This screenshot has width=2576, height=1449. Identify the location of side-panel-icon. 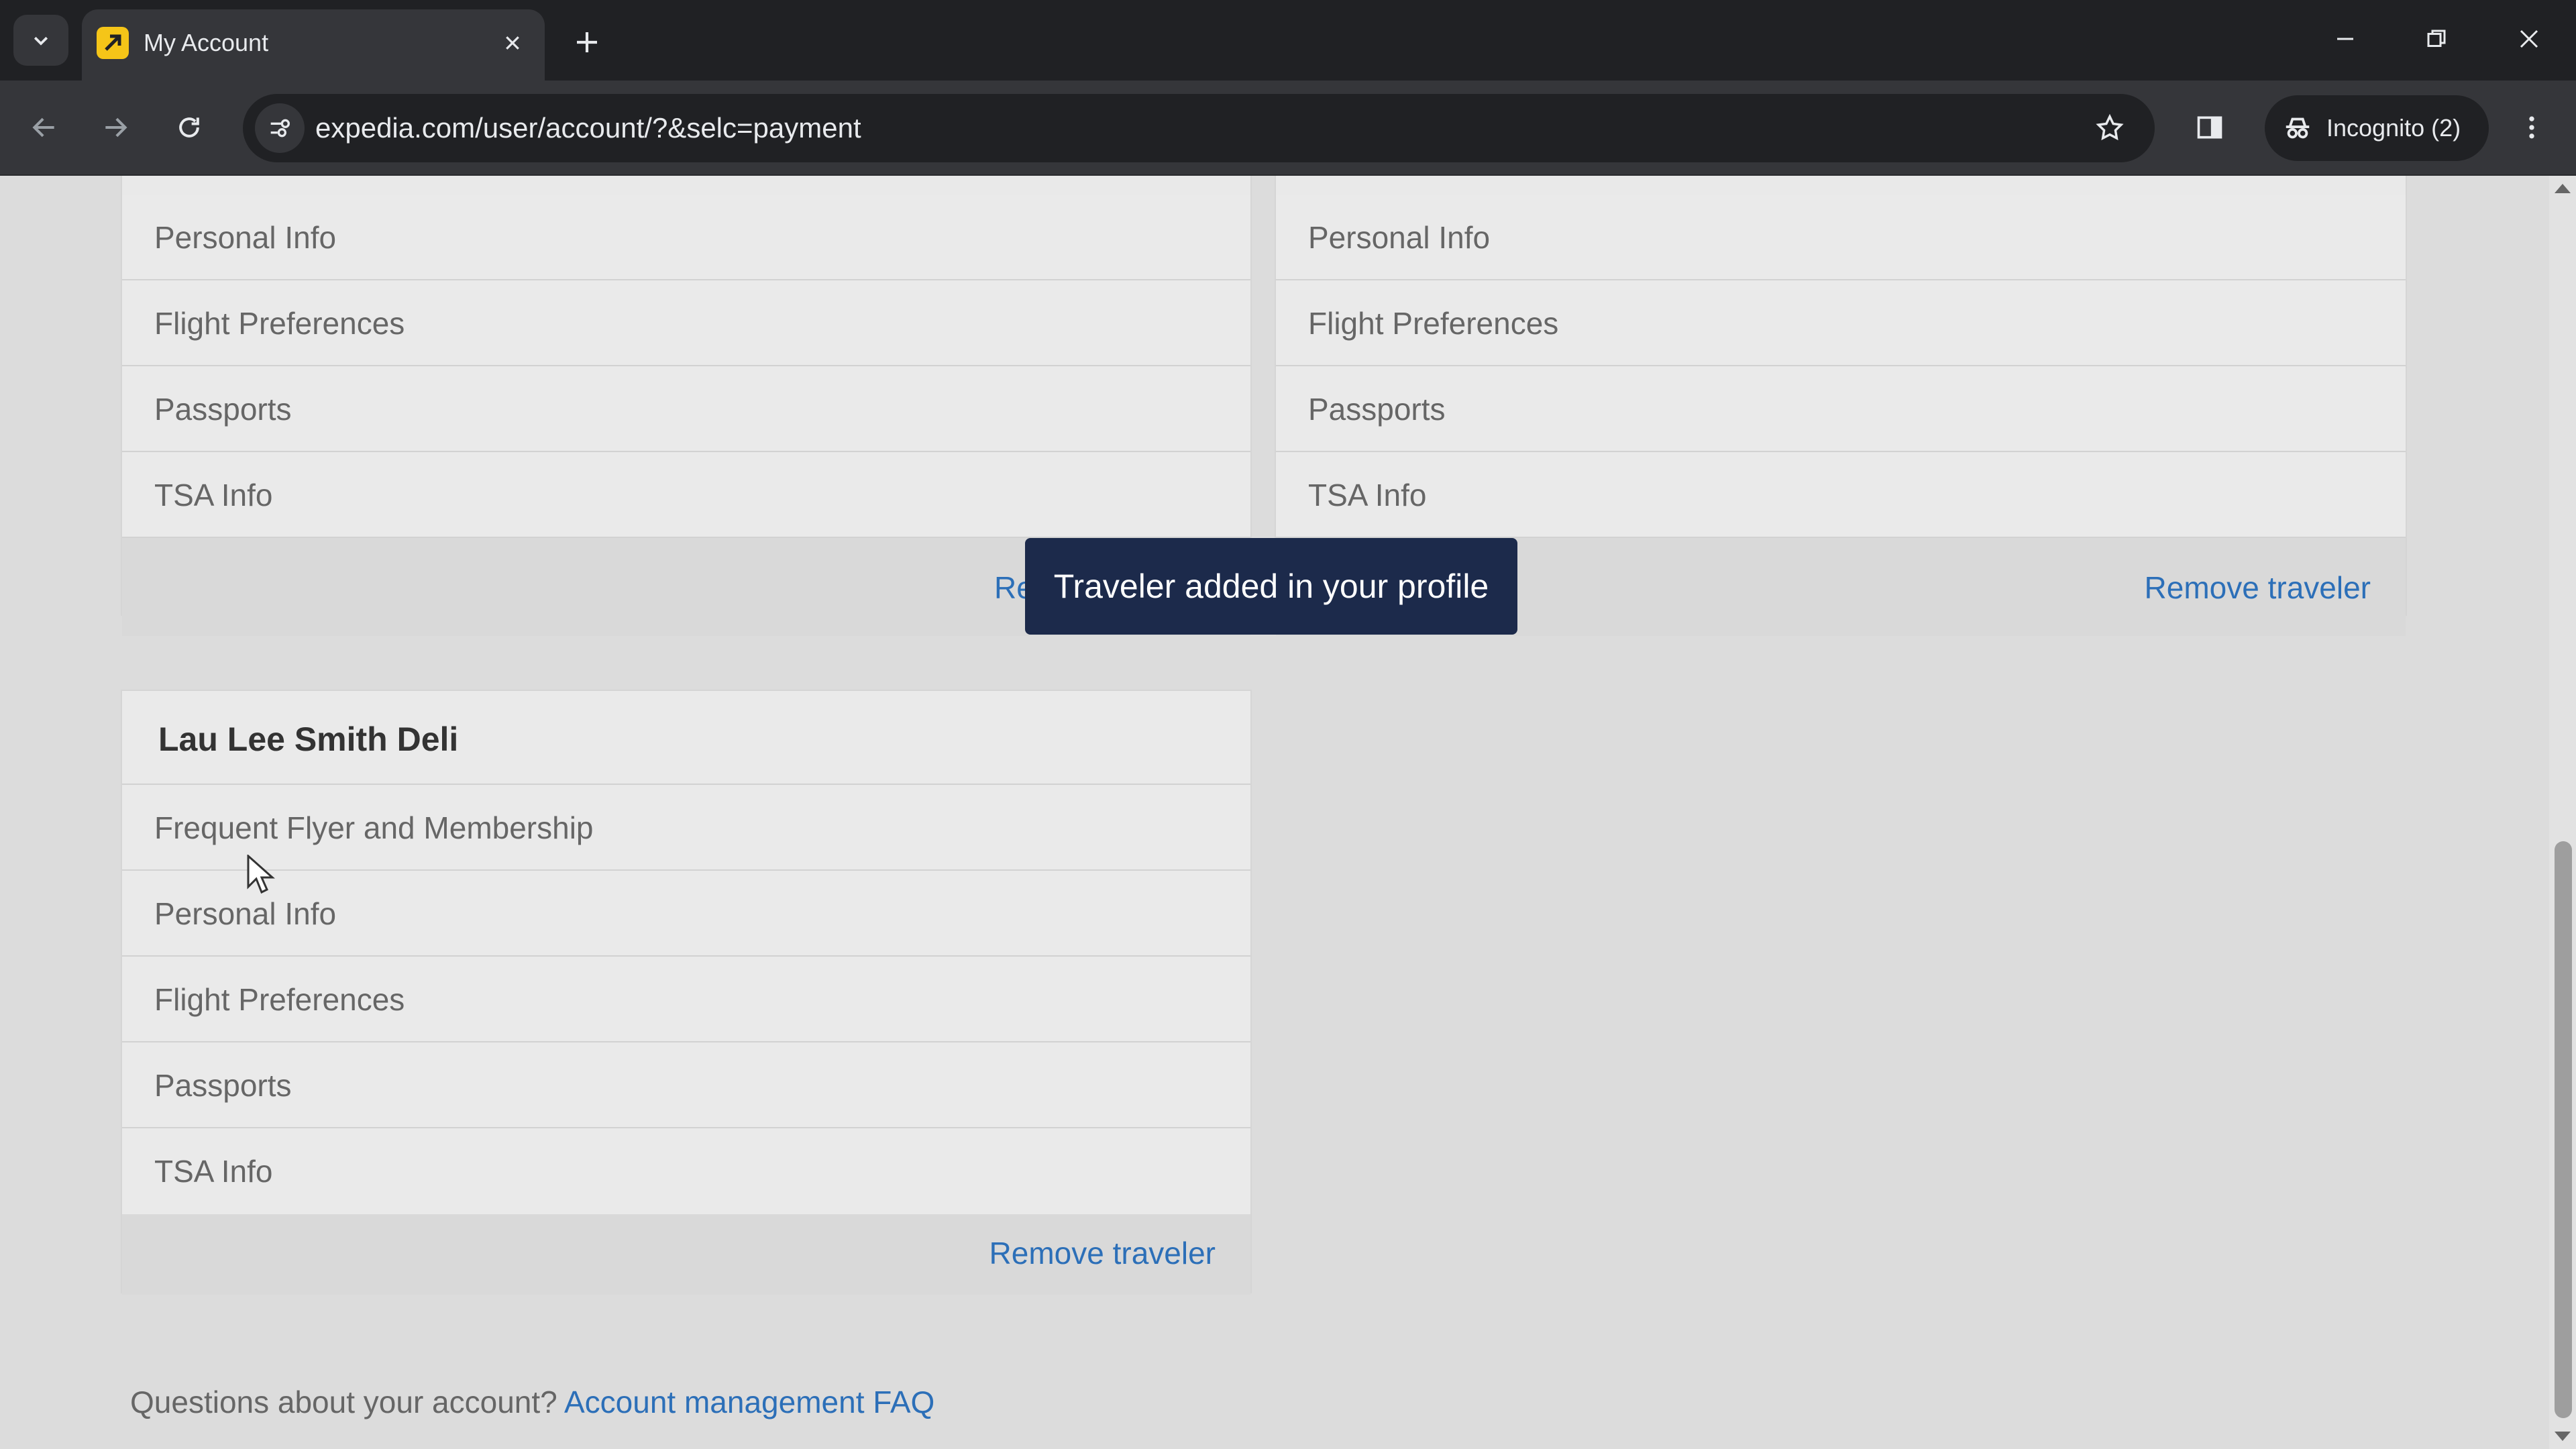
(2209, 127).